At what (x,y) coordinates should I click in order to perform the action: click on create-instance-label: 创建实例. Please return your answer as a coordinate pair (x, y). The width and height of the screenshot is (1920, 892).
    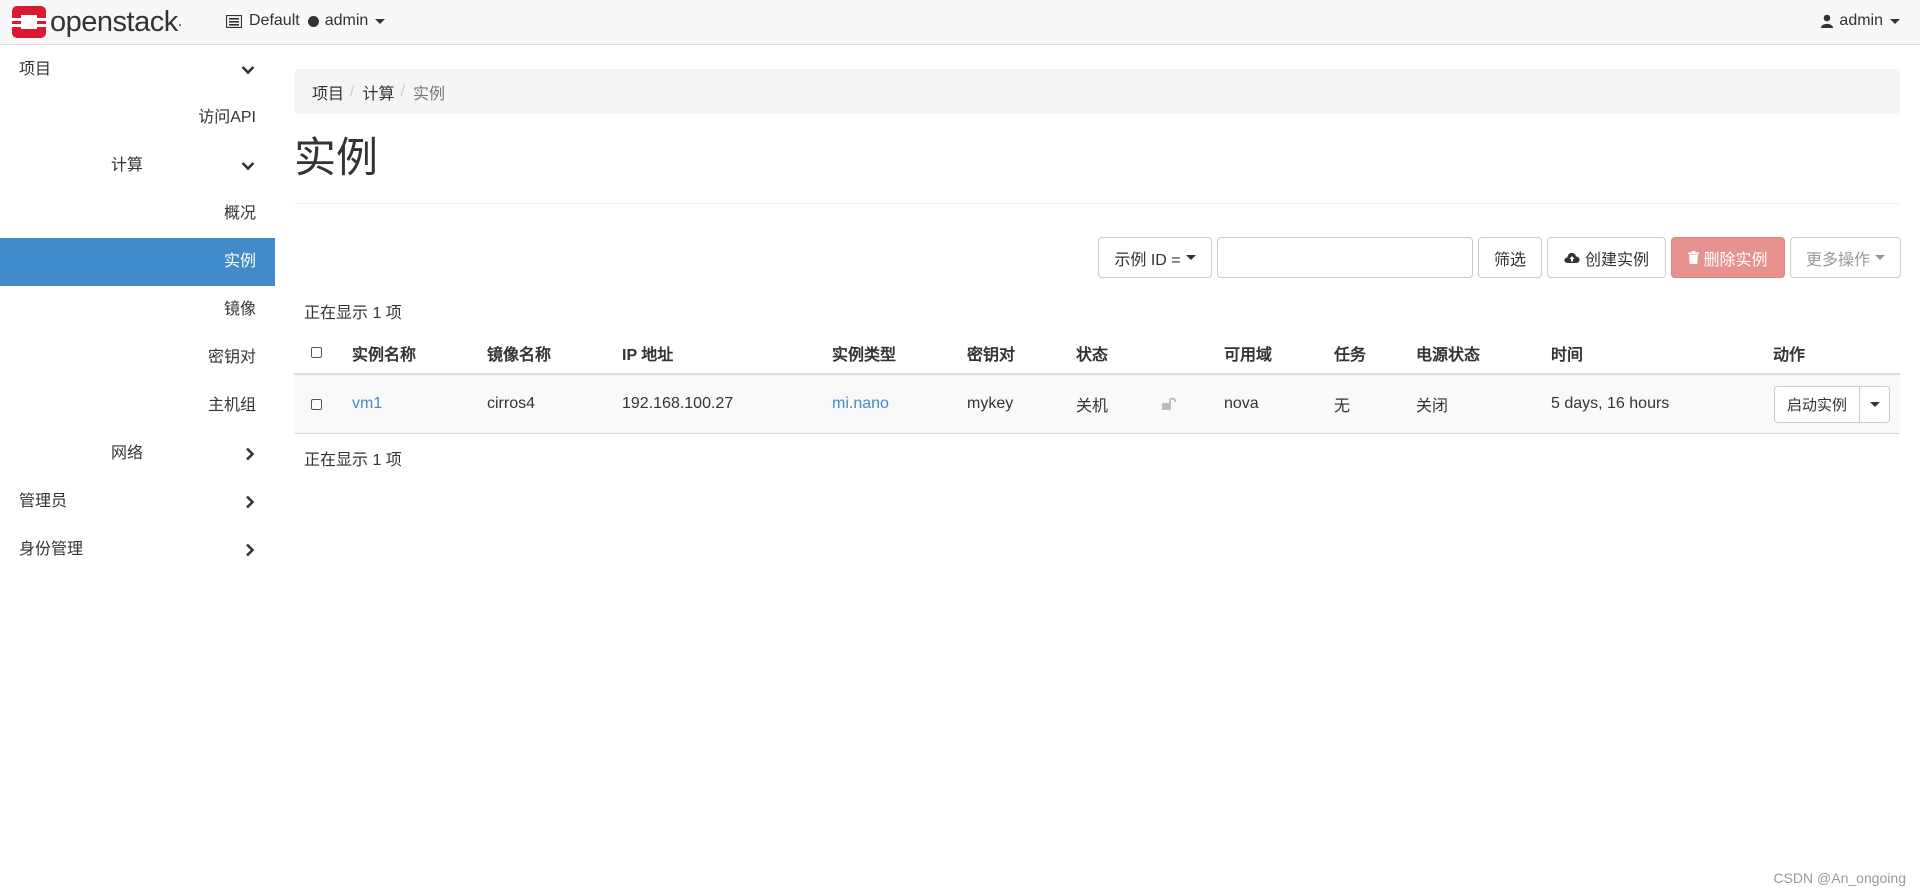
    Looking at the image, I should click on (1616, 260).